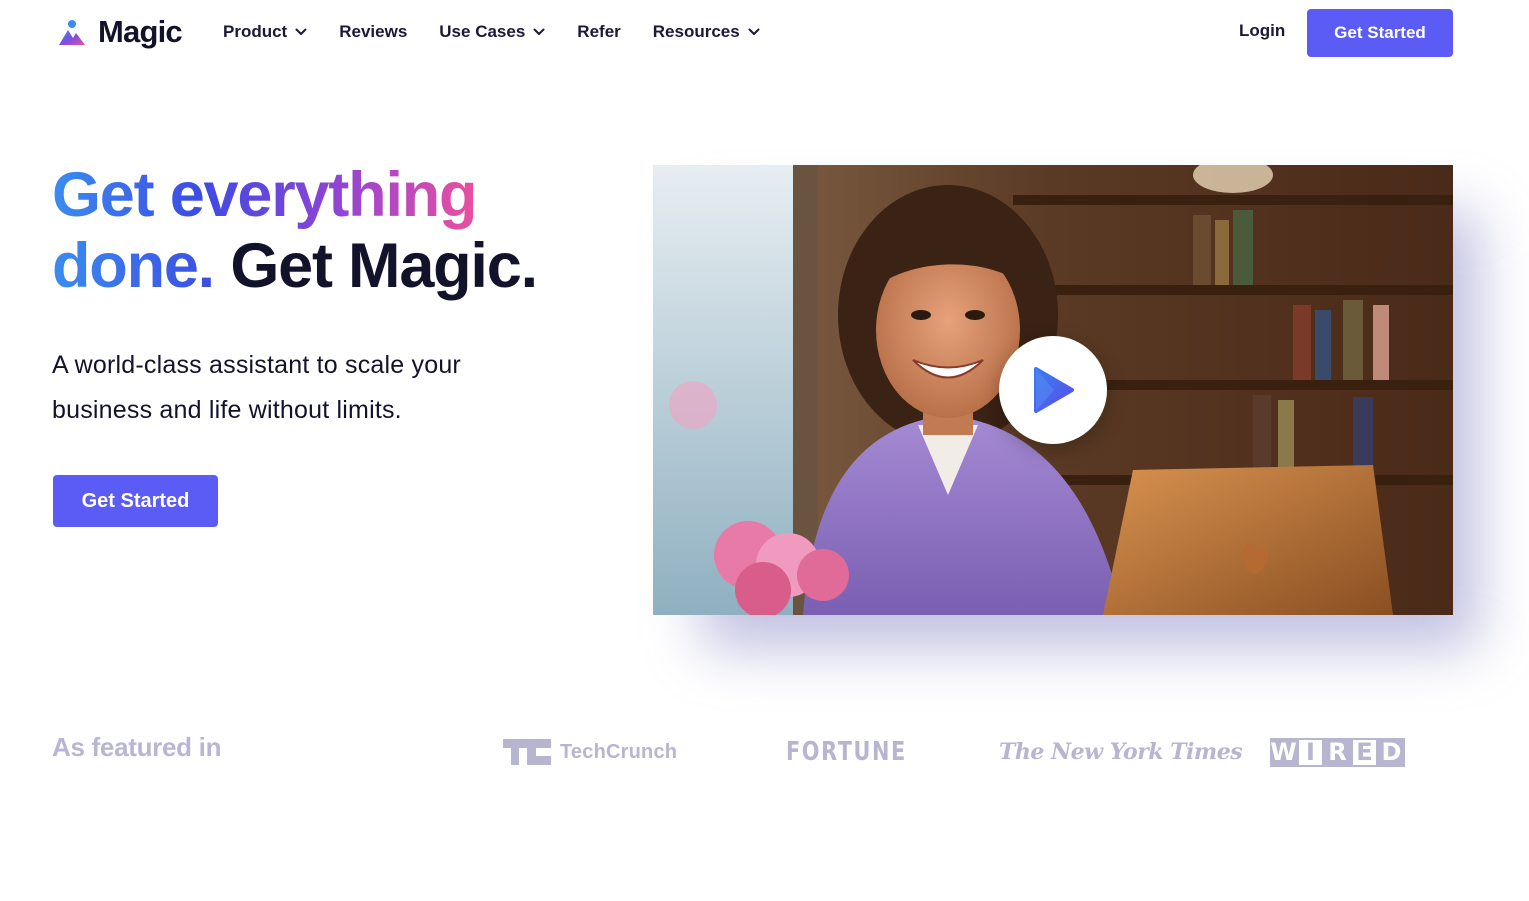  I want to click on magic-logo: Magic, so click(119, 32).